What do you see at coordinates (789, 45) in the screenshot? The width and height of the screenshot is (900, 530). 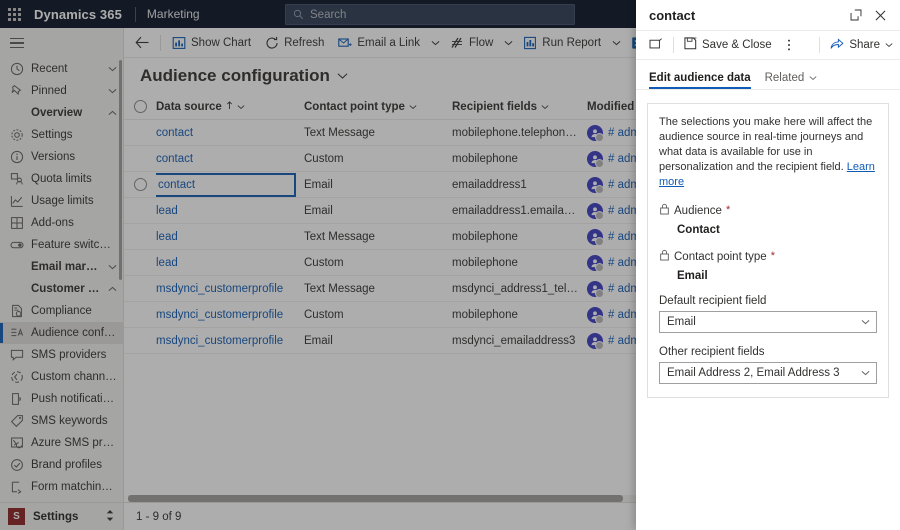 I see `more-options-icon` at bounding box center [789, 45].